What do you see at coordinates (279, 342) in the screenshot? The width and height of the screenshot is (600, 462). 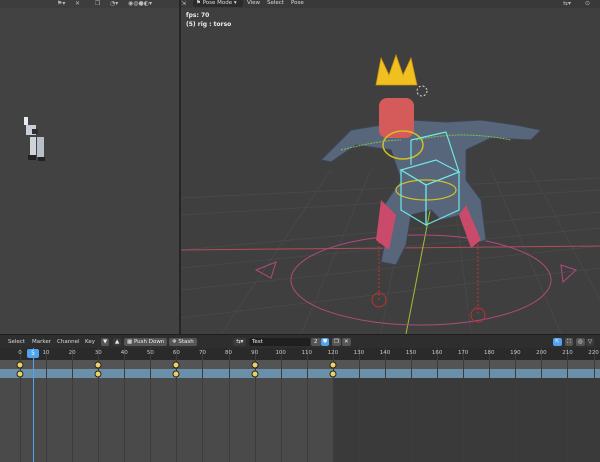 I see `action-name-field: Test` at bounding box center [279, 342].